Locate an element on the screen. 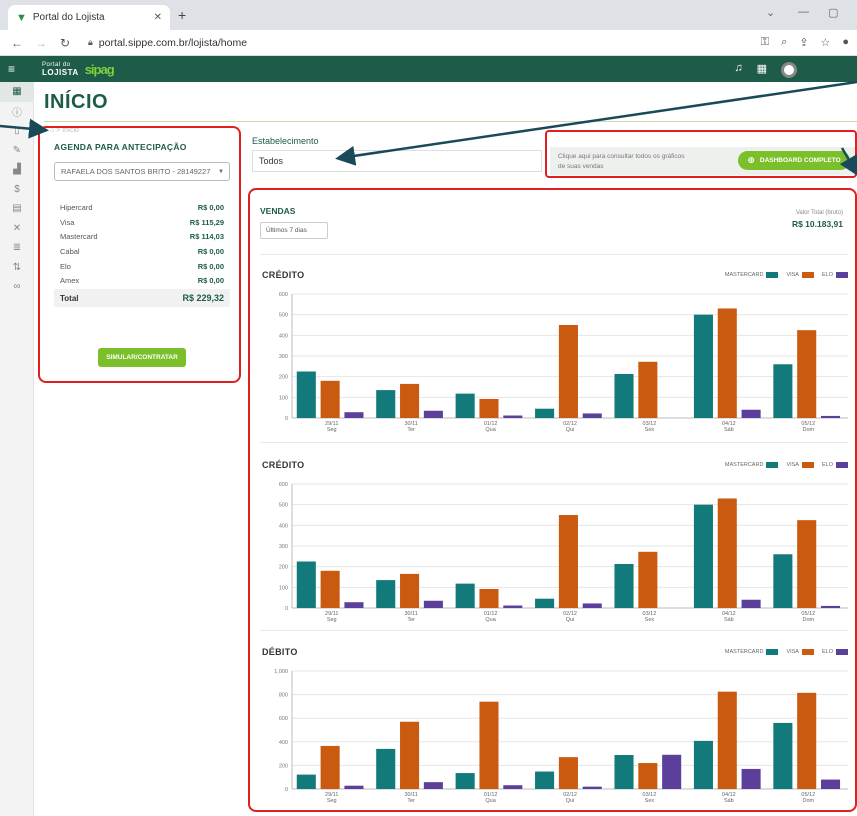 The width and height of the screenshot is (857, 816). y-tick-label: 600 is located at coordinates (283, 295).